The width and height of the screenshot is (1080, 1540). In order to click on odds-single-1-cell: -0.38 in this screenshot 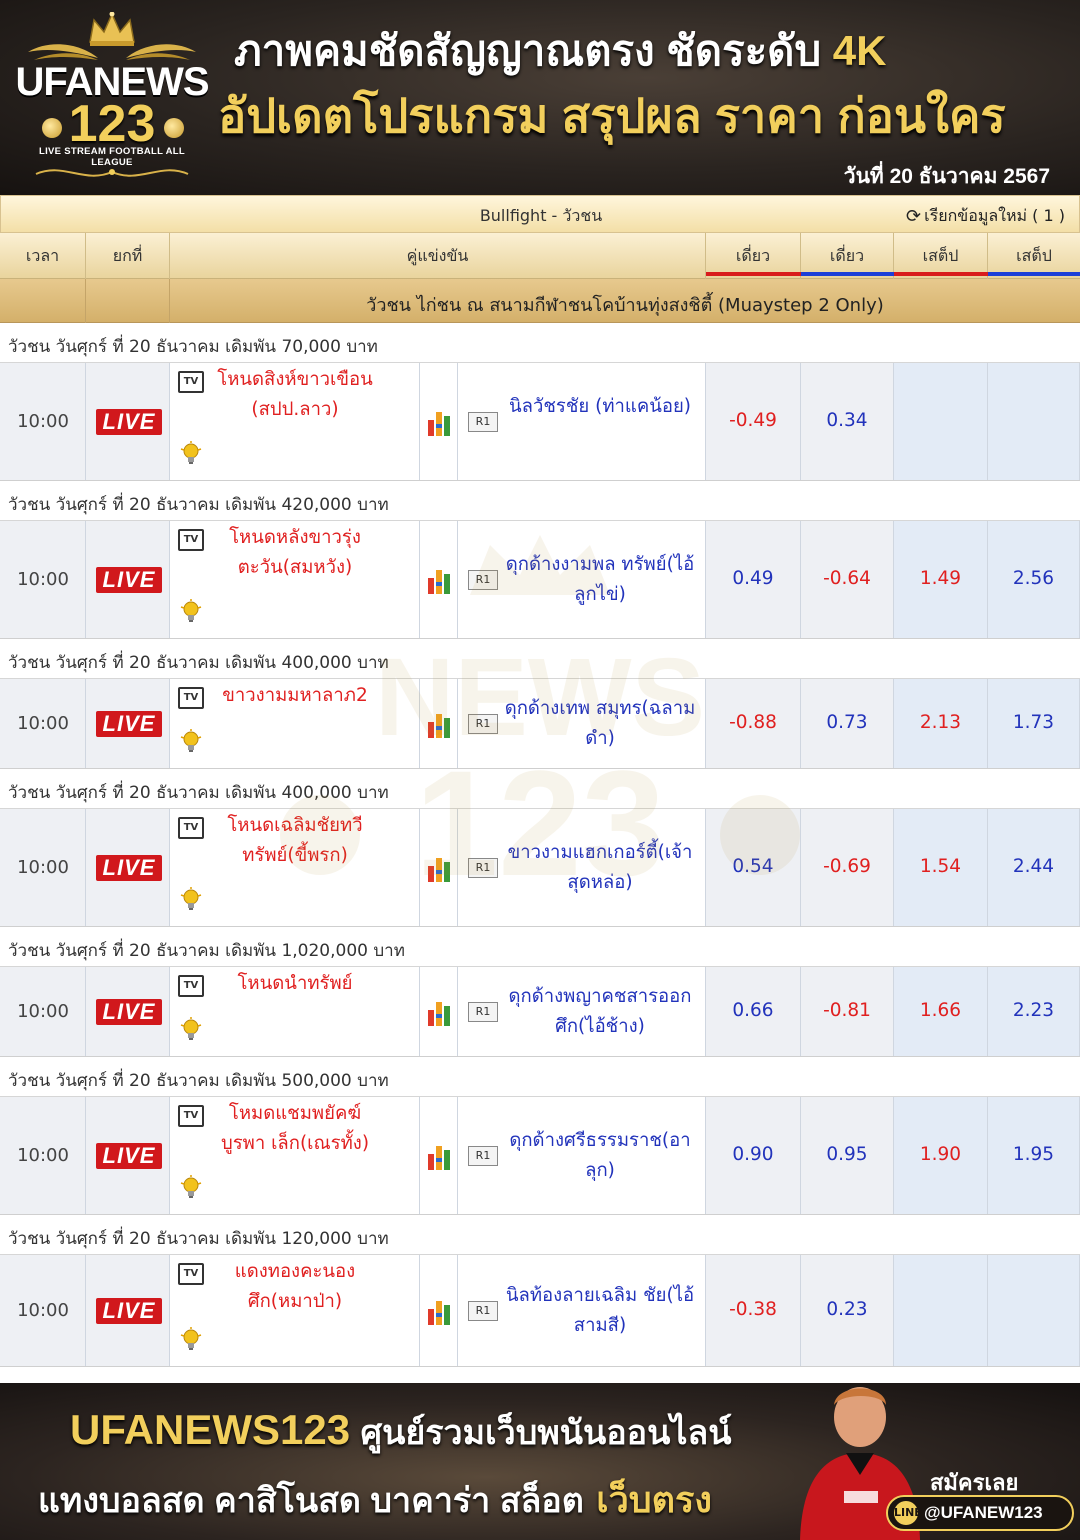, I will do `click(753, 1310)`.